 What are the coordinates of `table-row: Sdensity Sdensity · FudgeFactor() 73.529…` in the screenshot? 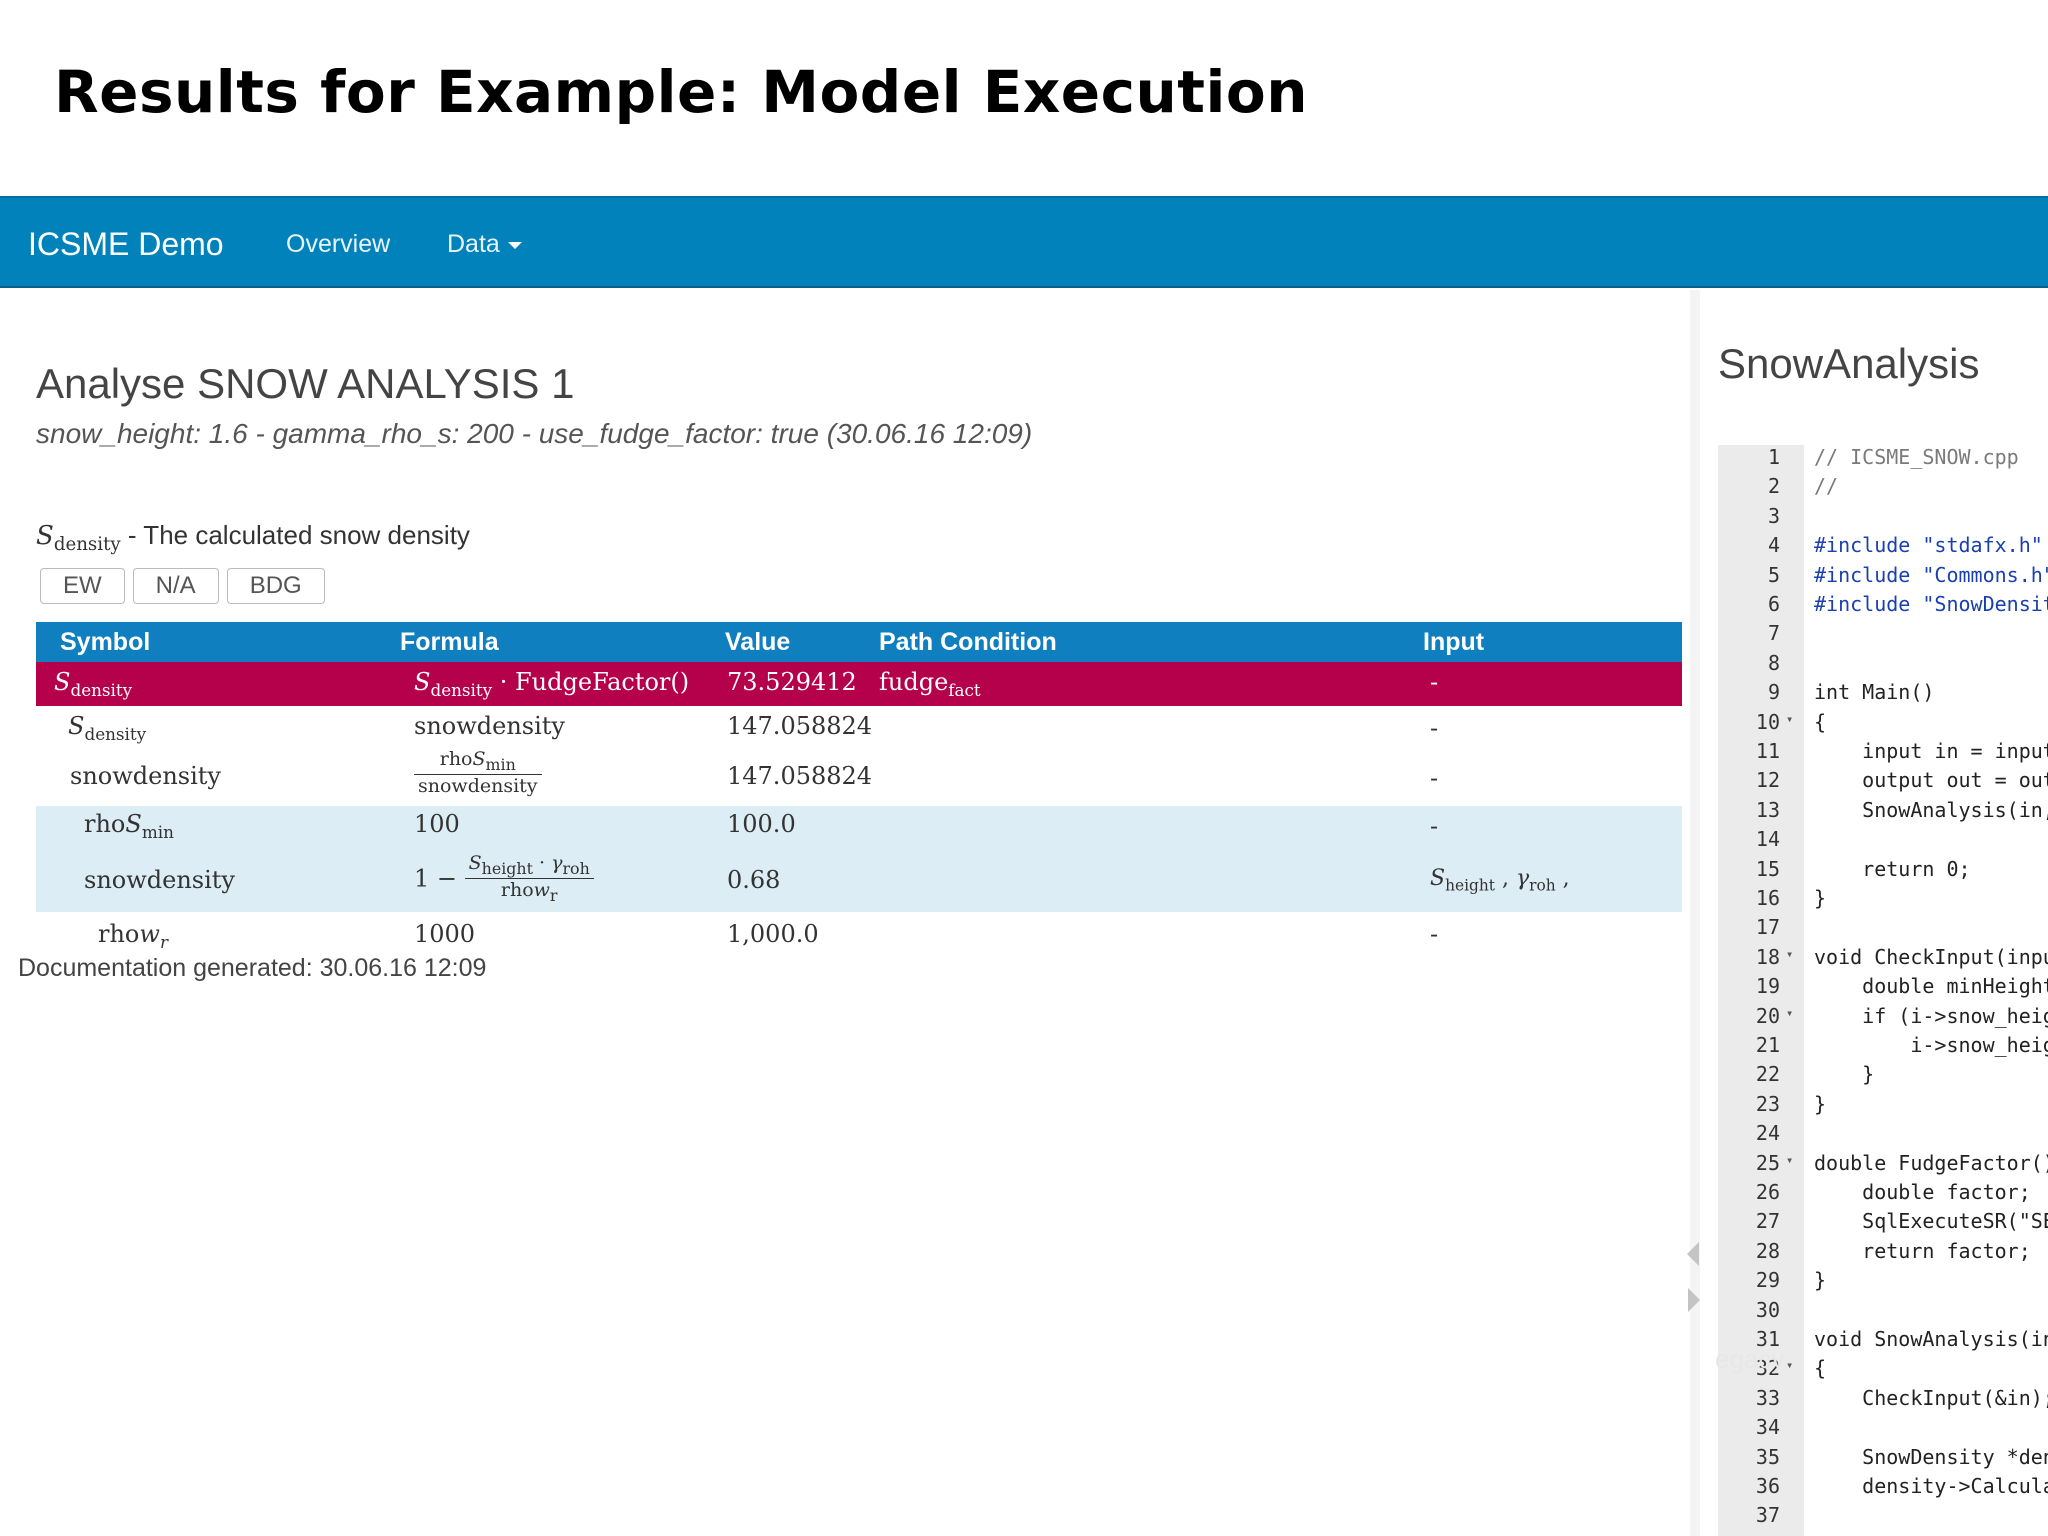 It's located at (859, 684).